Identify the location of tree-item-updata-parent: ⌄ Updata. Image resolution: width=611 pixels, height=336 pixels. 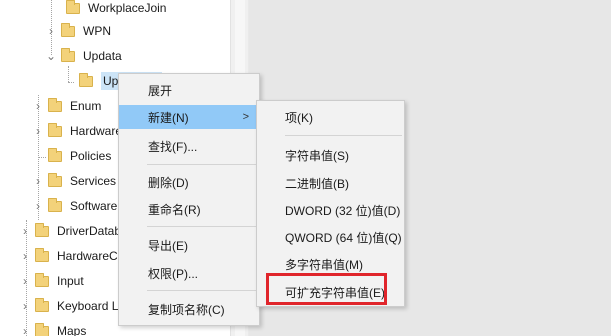
(83, 56).